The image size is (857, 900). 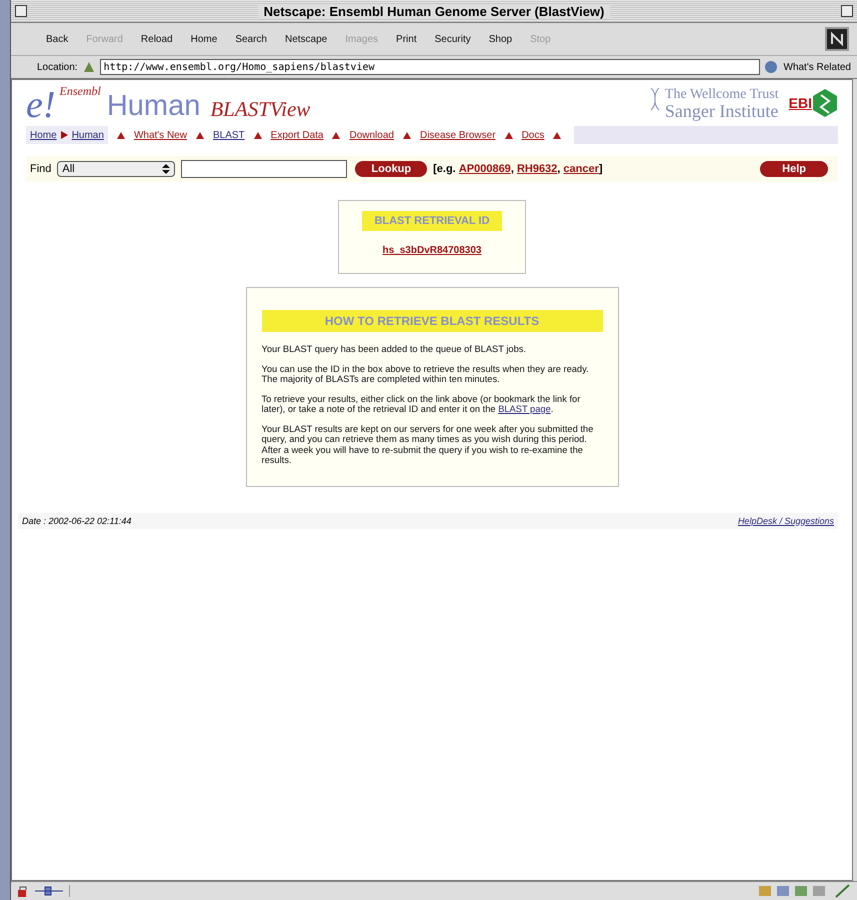 I want to click on arrow-icon, so click(x=64, y=135).